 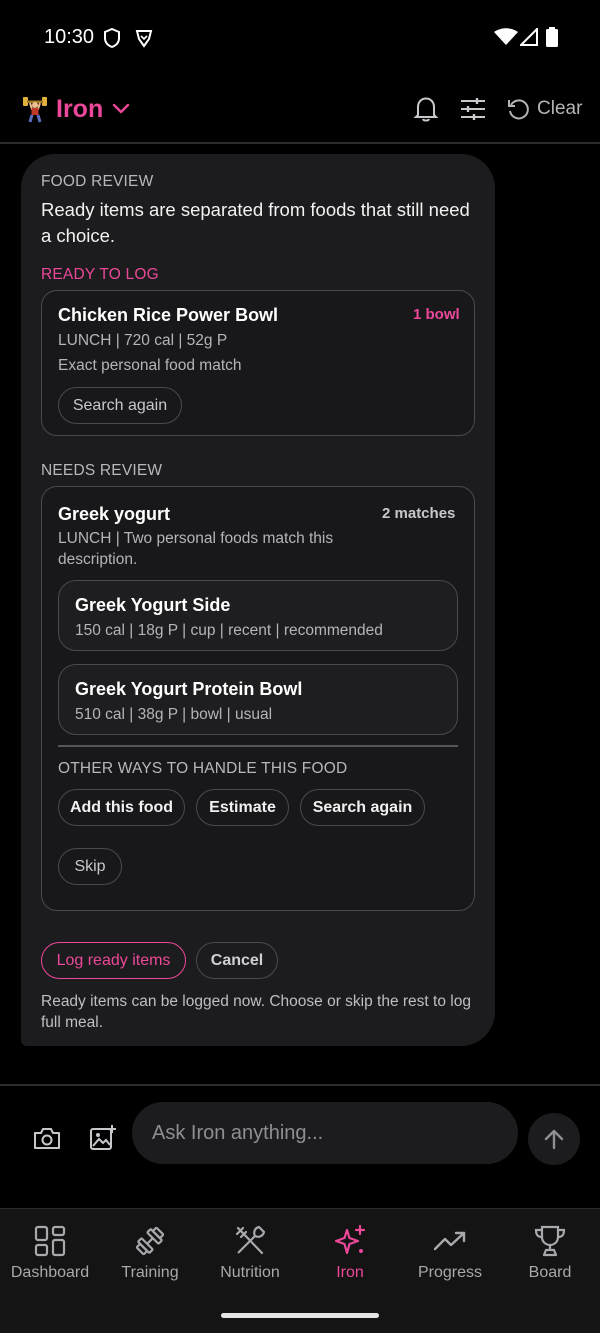 I want to click on dashboard-icon, so click(x=50, y=1241).